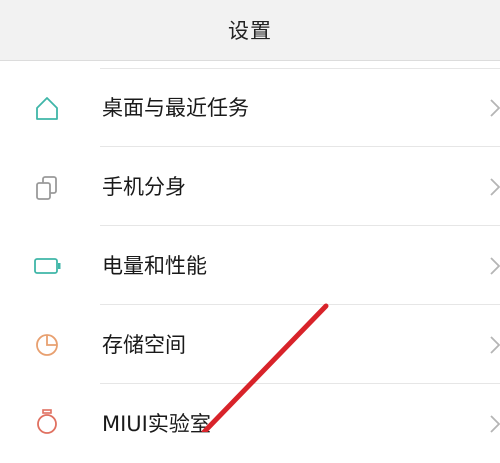 This screenshot has width=500, height=463. I want to click on settings-item-label: 电量和性能, so click(154, 266).